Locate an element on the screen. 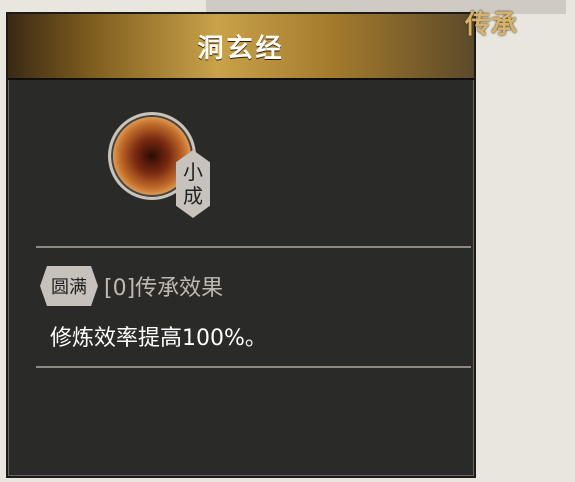  inherit-seal-text: 传承 is located at coordinates (491, 25).